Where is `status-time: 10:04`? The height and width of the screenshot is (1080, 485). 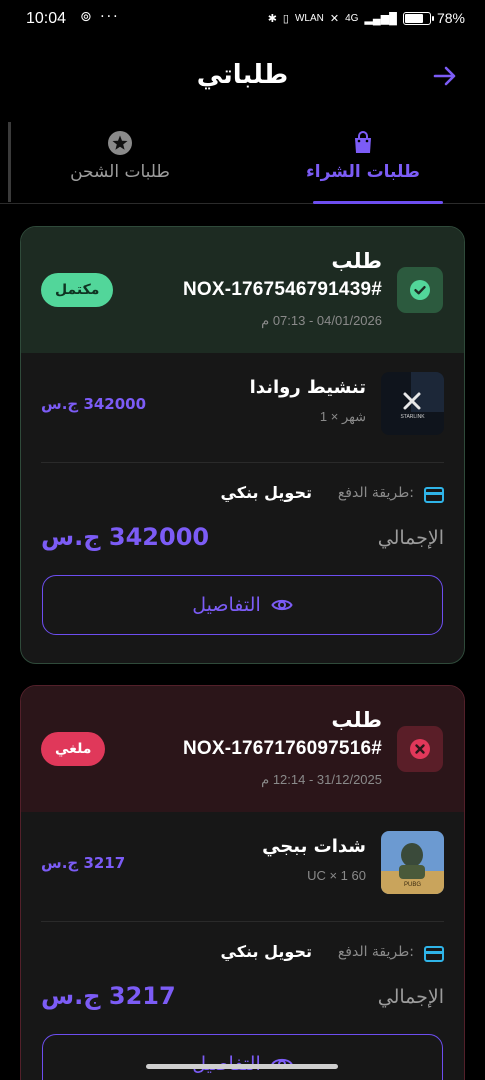
status-time: 10:04 is located at coordinates (46, 18).